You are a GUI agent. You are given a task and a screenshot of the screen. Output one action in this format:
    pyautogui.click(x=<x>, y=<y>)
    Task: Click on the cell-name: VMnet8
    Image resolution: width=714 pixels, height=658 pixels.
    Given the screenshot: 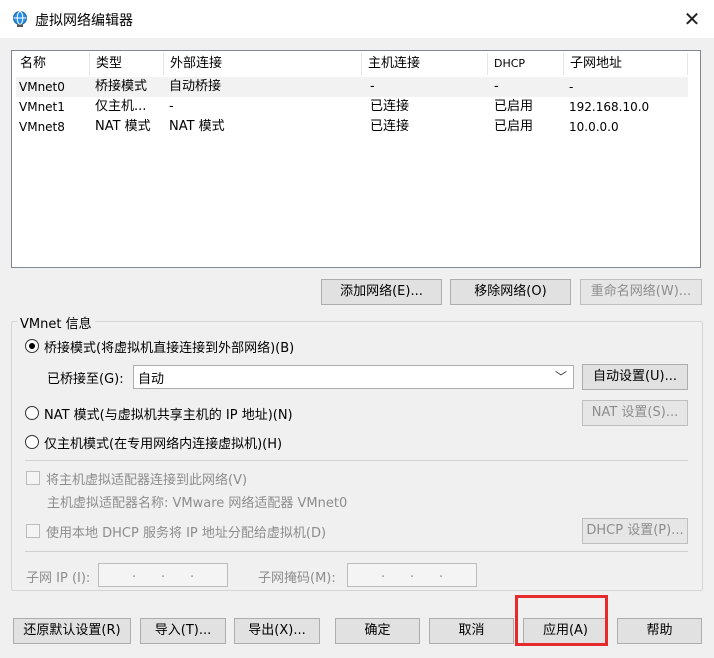 What is the action you would take?
    pyautogui.click(x=42, y=127)
    